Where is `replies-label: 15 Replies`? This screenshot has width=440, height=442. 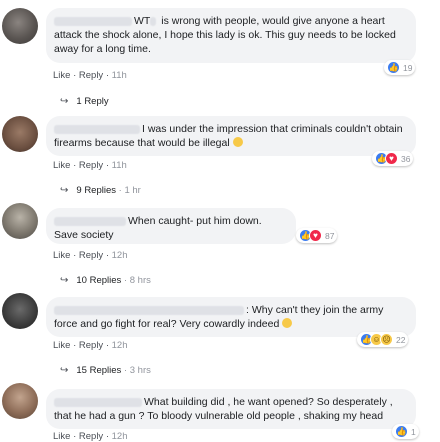 replies-label: 15 Replies is located at coordinates (99, 370).